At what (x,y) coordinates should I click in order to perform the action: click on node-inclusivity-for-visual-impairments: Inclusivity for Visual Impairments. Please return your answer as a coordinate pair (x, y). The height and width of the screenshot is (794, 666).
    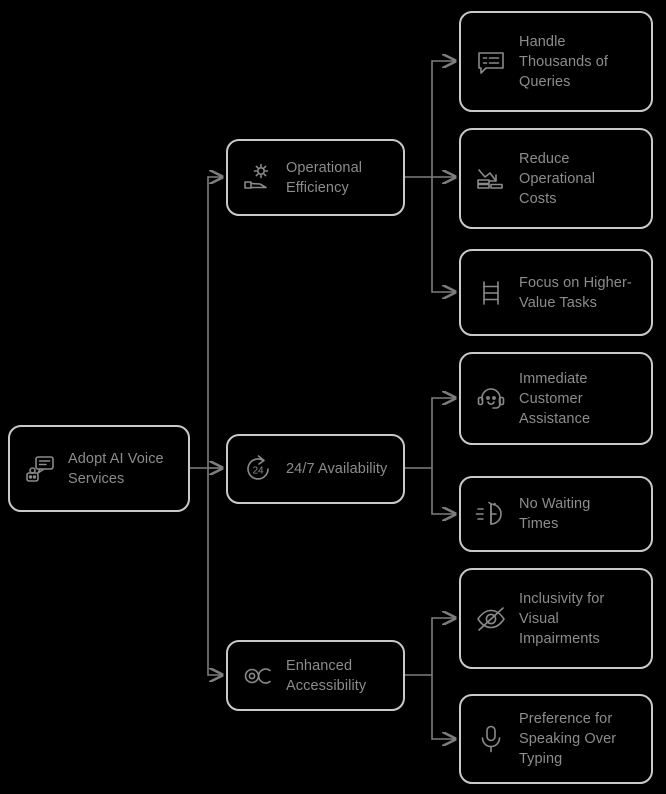
    Looking at the image, I should click on (556, 618).